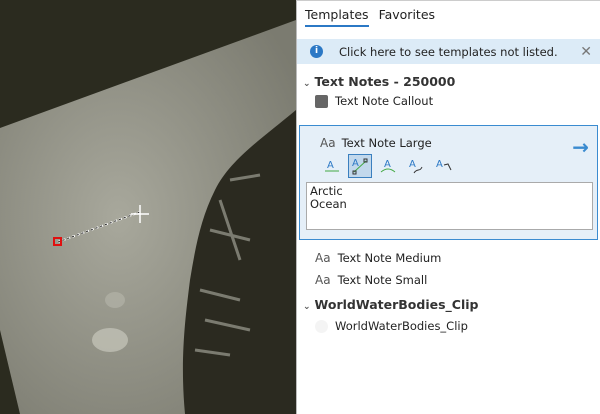 Image resolution: width=600 pixels, height=414 pixels. What do you see at coordinates (391, 326) in the screenshot?
I see `template-item: WorldWaterBodies_Clip` at bounding box center [391, 326].